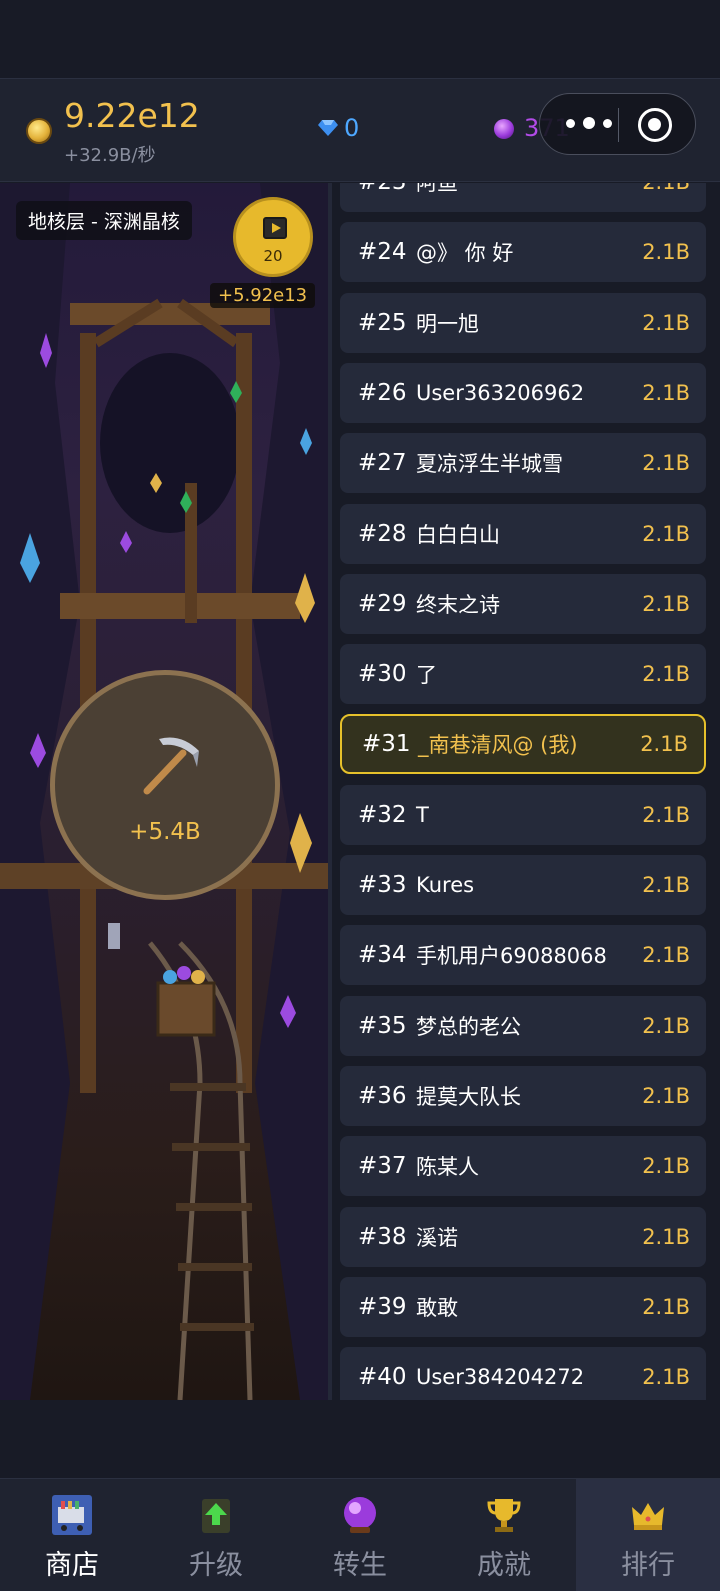 This screenshot has width=720, height=1591. I want to click on click-reward: +5.4B, so click(165, 832).